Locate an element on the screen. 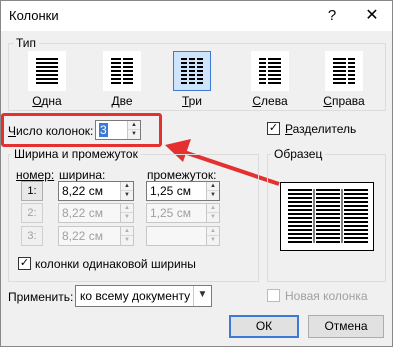 This screenshot has width=393, height=348. chevron-down-icon: ▼ is located at coordinates (202, 296).